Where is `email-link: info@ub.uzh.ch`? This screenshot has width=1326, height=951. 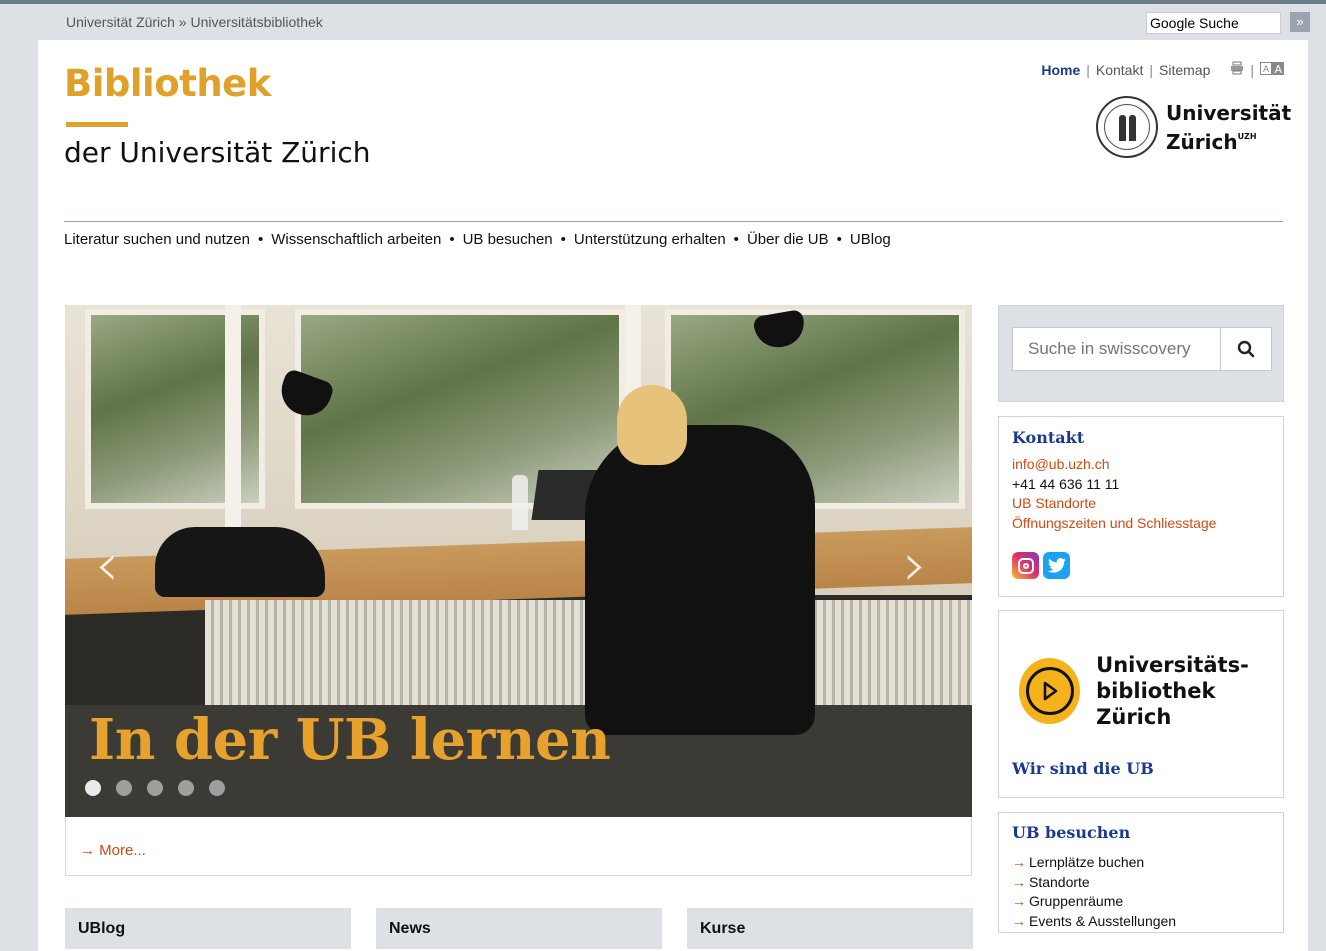 email-link: info@ub.uzh.ch is located at coordinates (1114, 465).